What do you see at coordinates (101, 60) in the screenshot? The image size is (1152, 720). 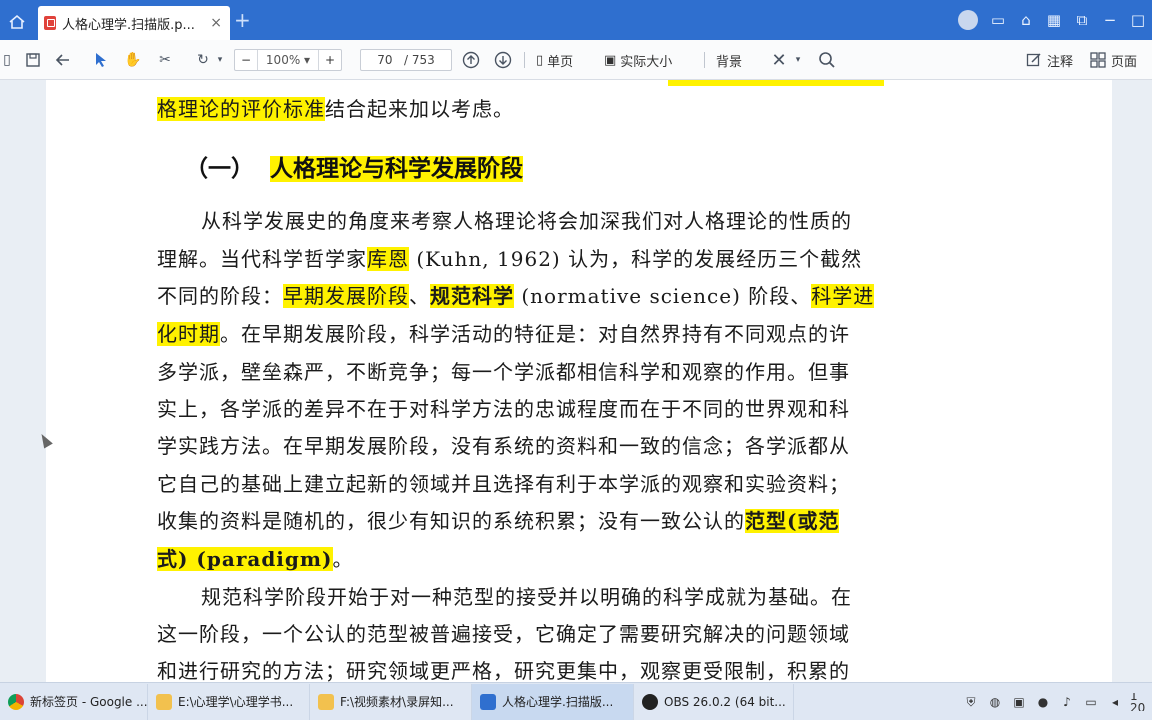 I see `select-cursor-icon` at bounding box center [101, 60].